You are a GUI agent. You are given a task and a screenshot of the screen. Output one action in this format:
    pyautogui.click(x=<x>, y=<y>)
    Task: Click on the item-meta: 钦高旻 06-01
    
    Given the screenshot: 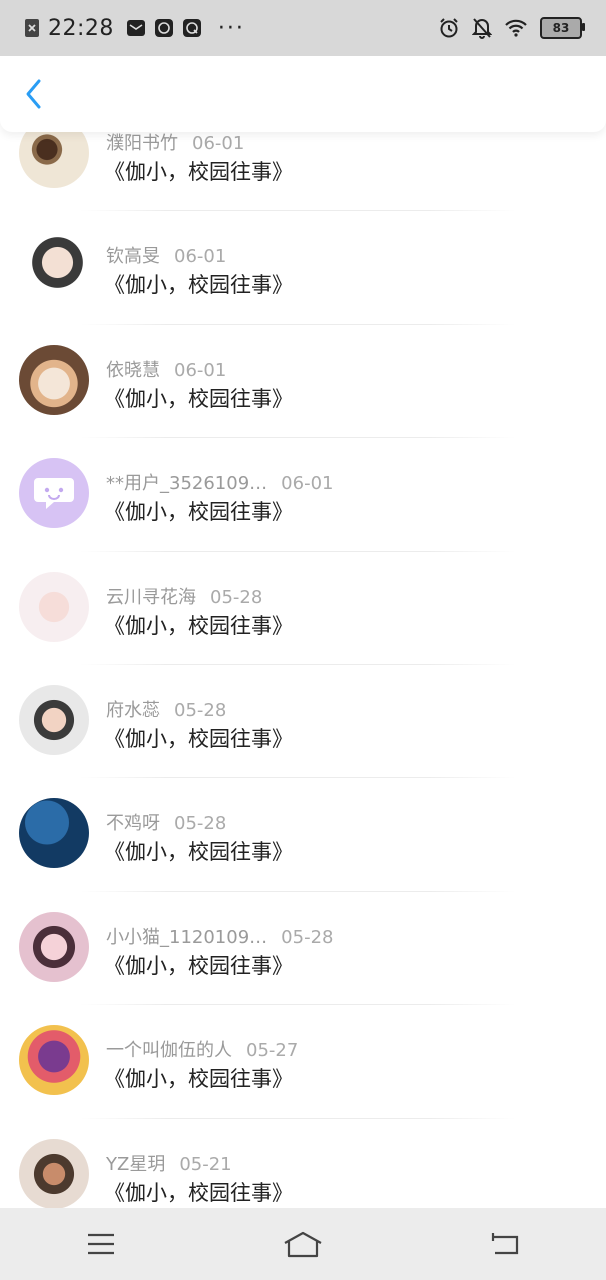 What is the action you would take?
    pyautogui.click(x=166, y=255)
    